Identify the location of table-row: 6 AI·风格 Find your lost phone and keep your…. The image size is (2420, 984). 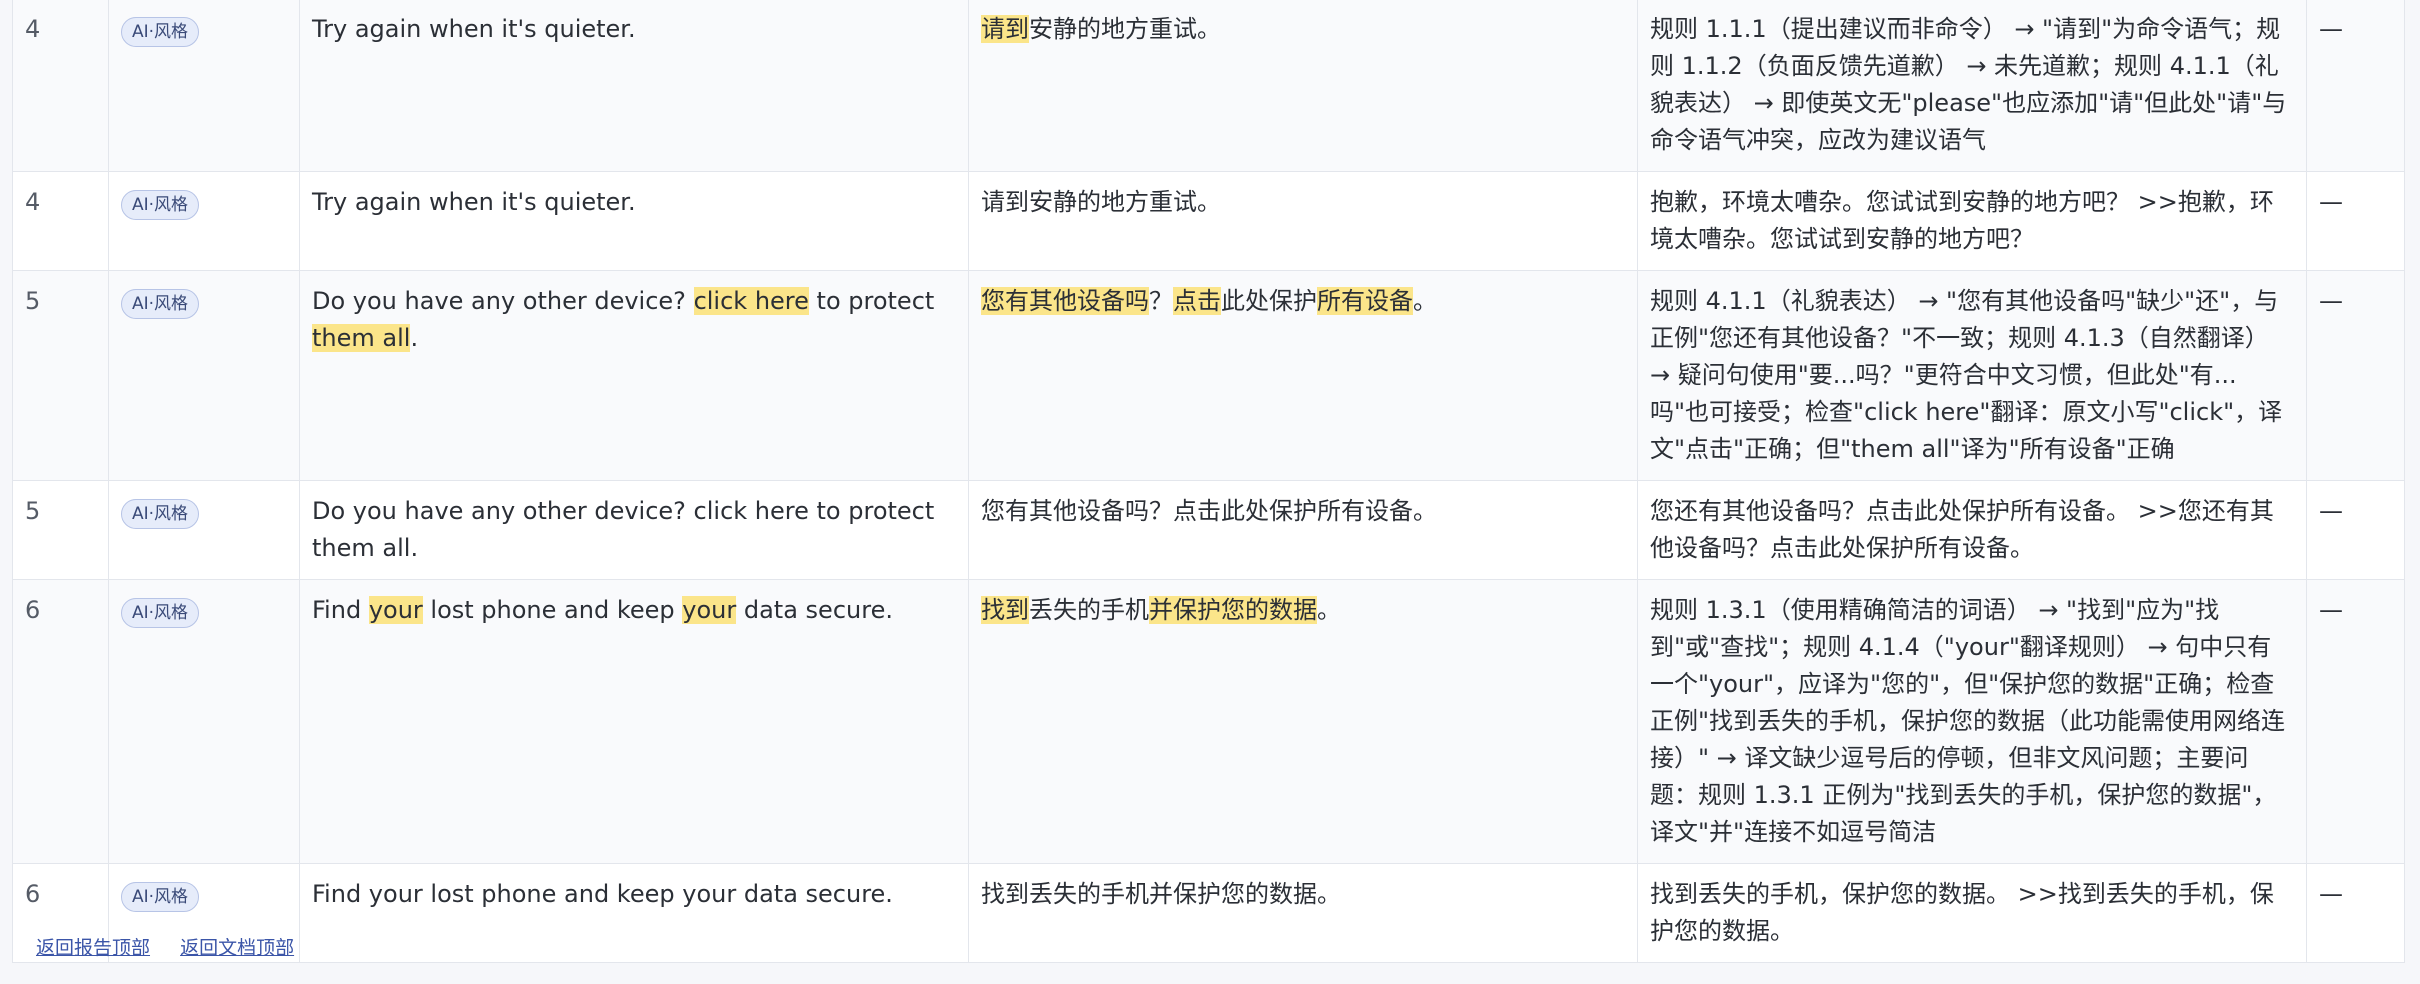
(1208, 913).